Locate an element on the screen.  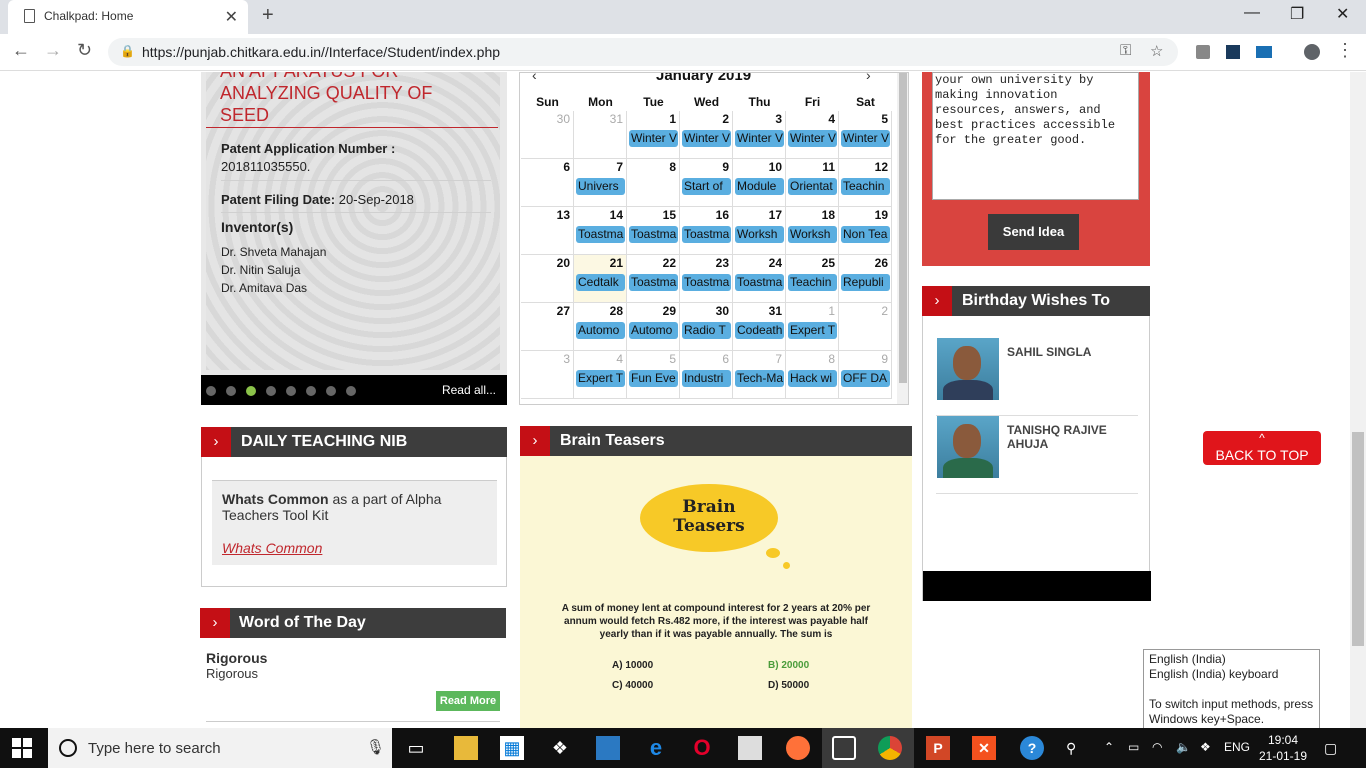
extension-icon is located at coordinates (1203, 52).